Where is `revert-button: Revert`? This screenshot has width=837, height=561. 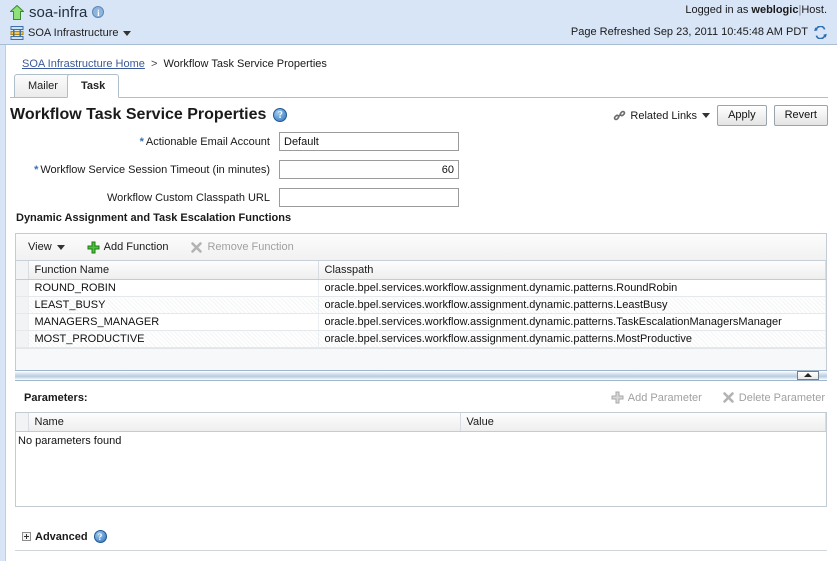 revert-button: Revert is located at coordinates (800, 115).